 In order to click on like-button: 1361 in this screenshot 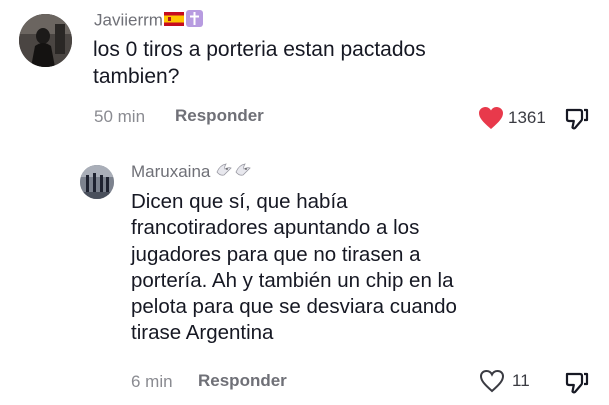, I will do `click(512, 118)`.